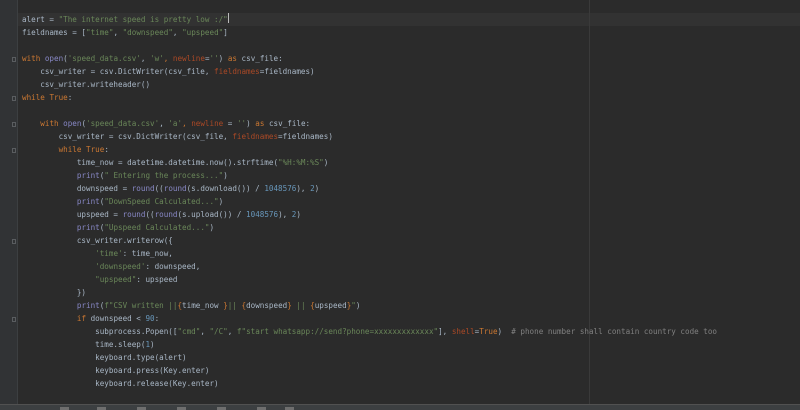 This screenshot has width=800, height=410. I want to click on code-line: keyboard.release(Key.enter), so click(120, 383).